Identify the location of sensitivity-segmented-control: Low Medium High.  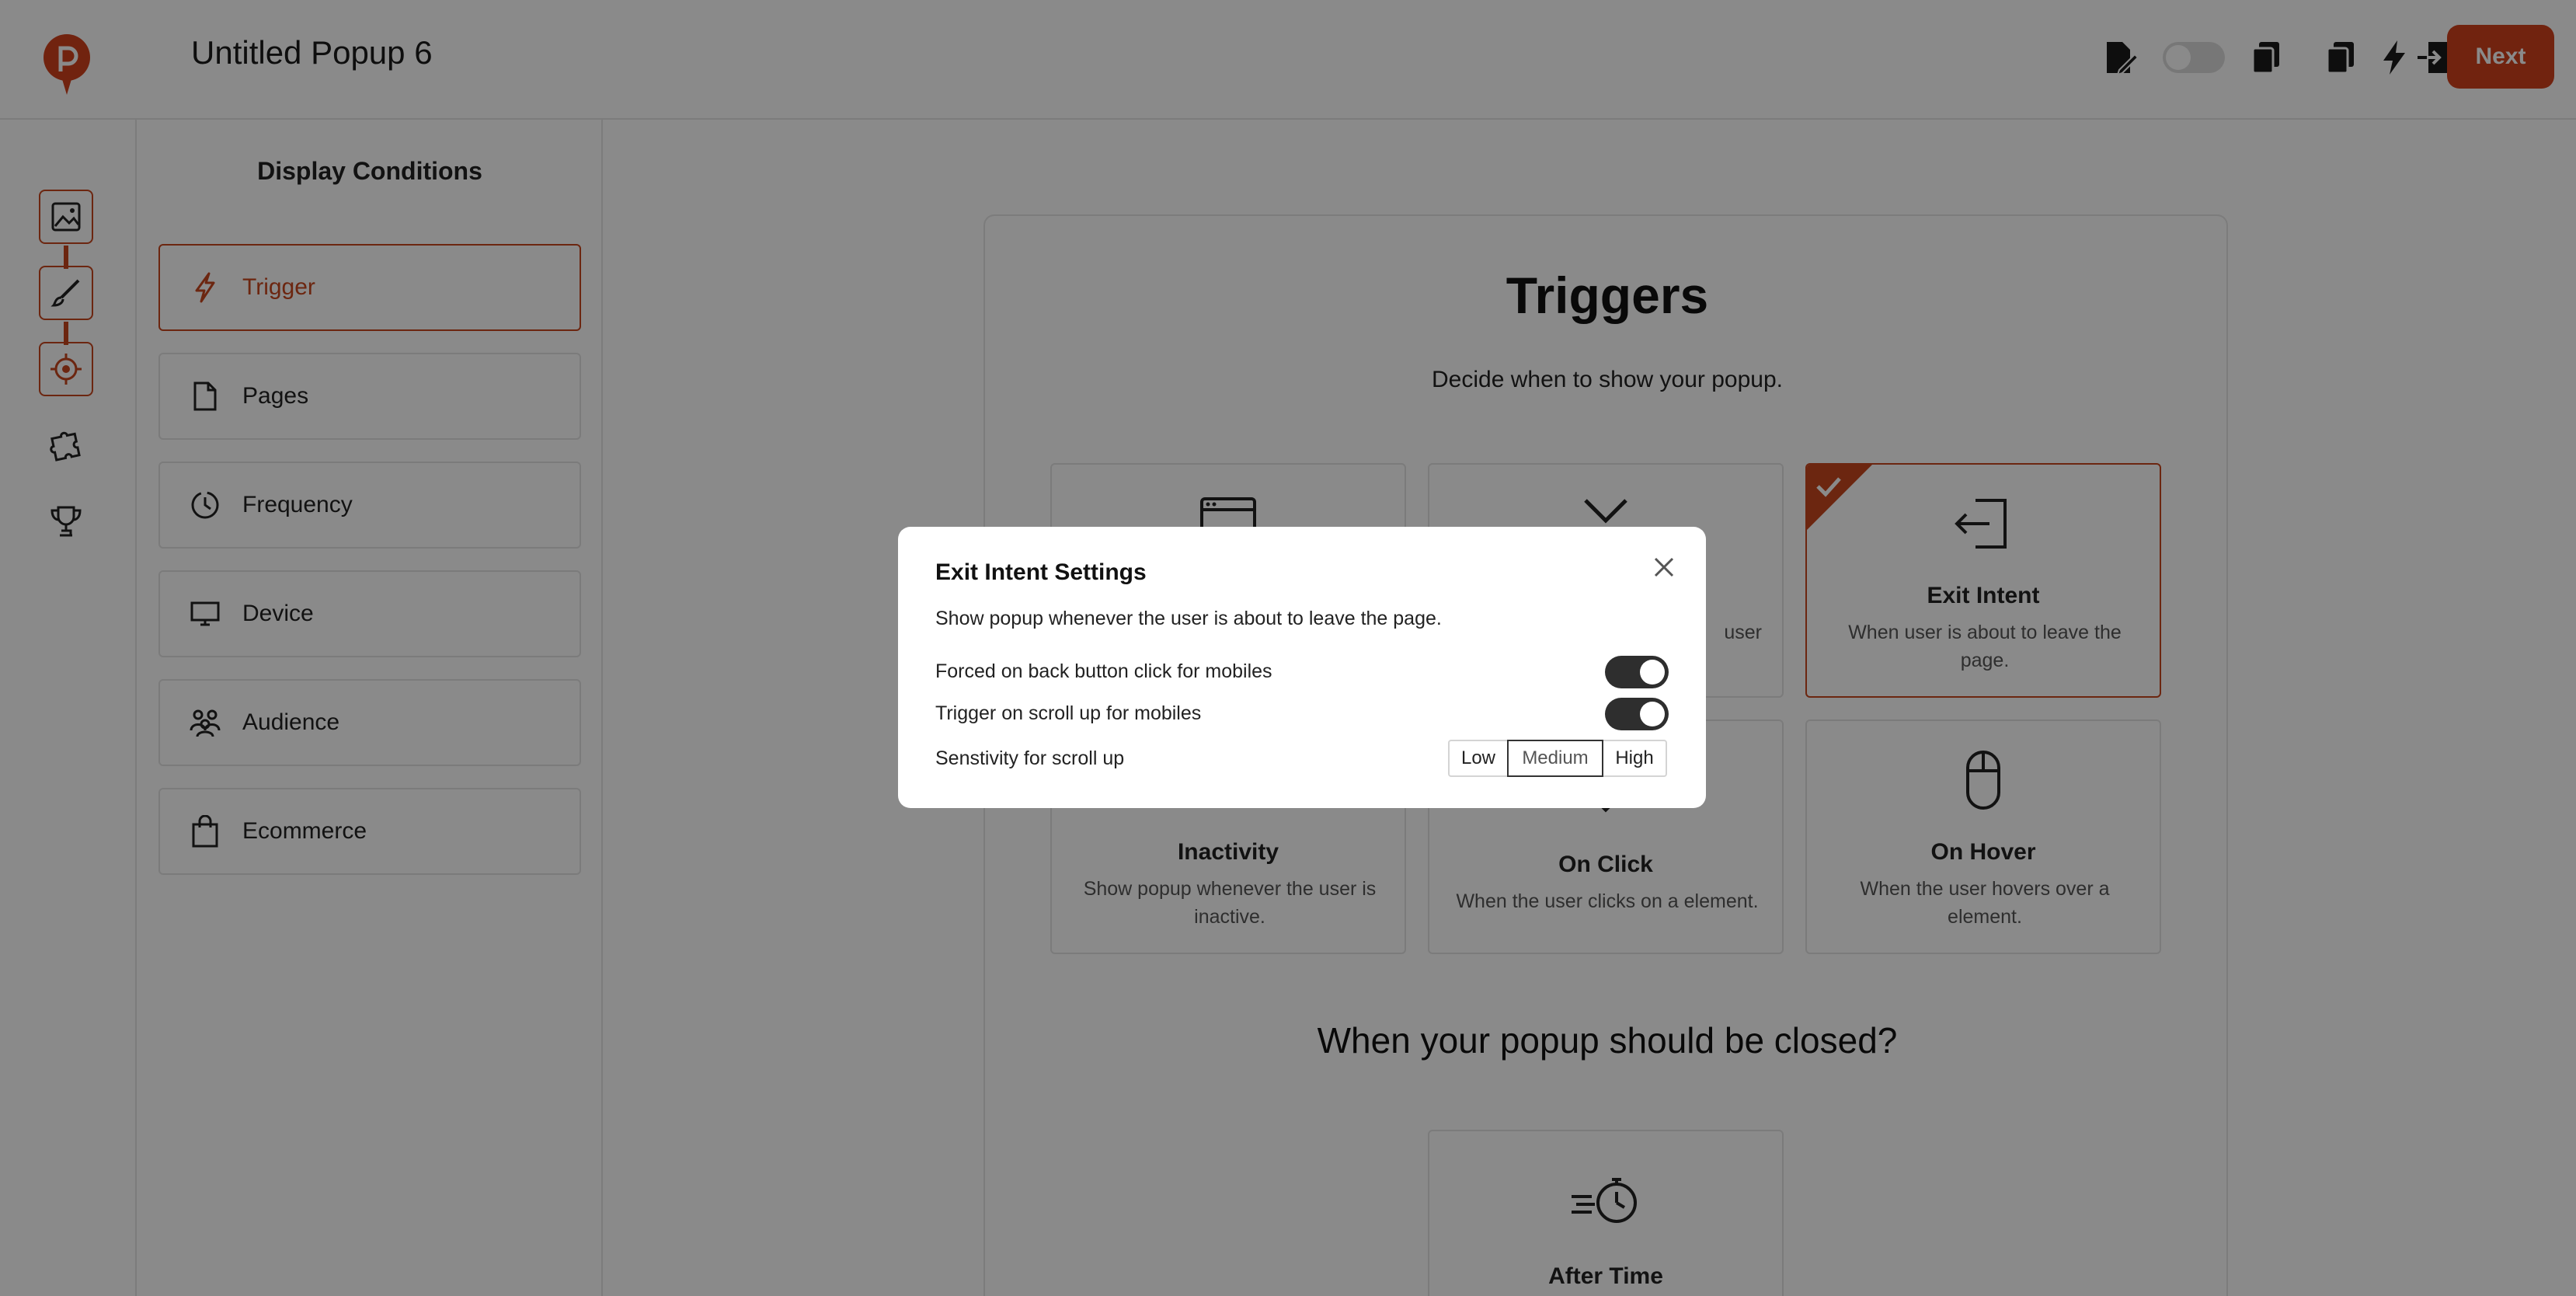
(1557, 758).